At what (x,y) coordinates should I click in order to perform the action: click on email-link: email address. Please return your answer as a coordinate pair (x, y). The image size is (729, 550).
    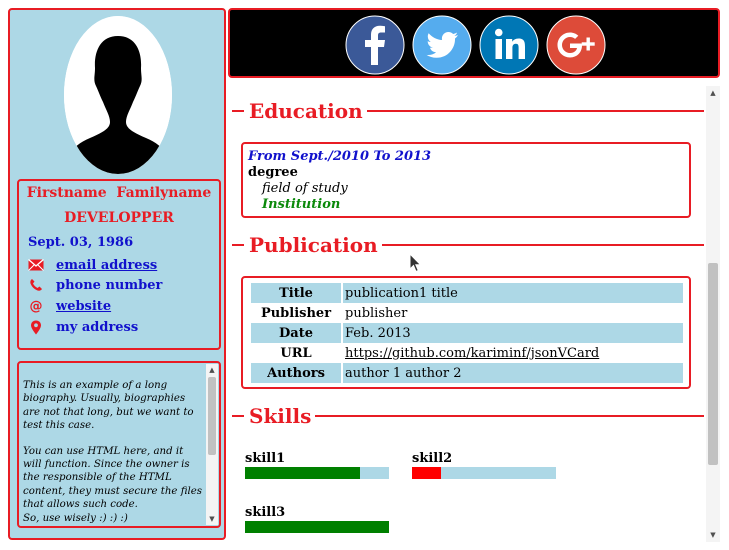
    Looking at the image, I should click on (106, 265).